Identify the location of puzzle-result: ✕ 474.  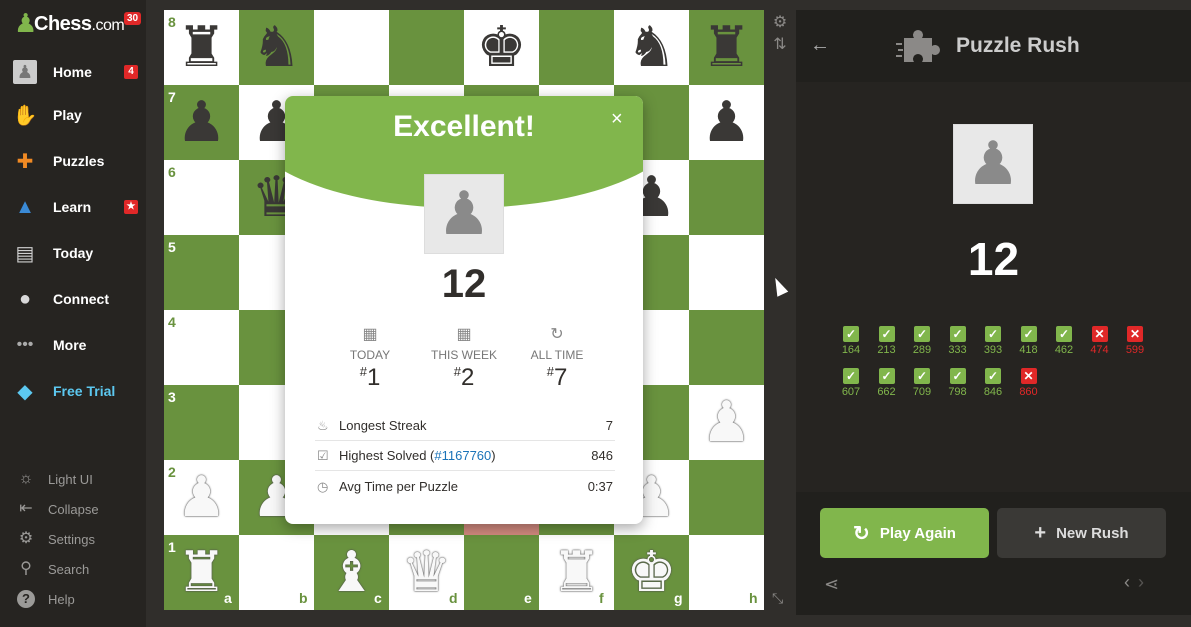
(1100, 341).